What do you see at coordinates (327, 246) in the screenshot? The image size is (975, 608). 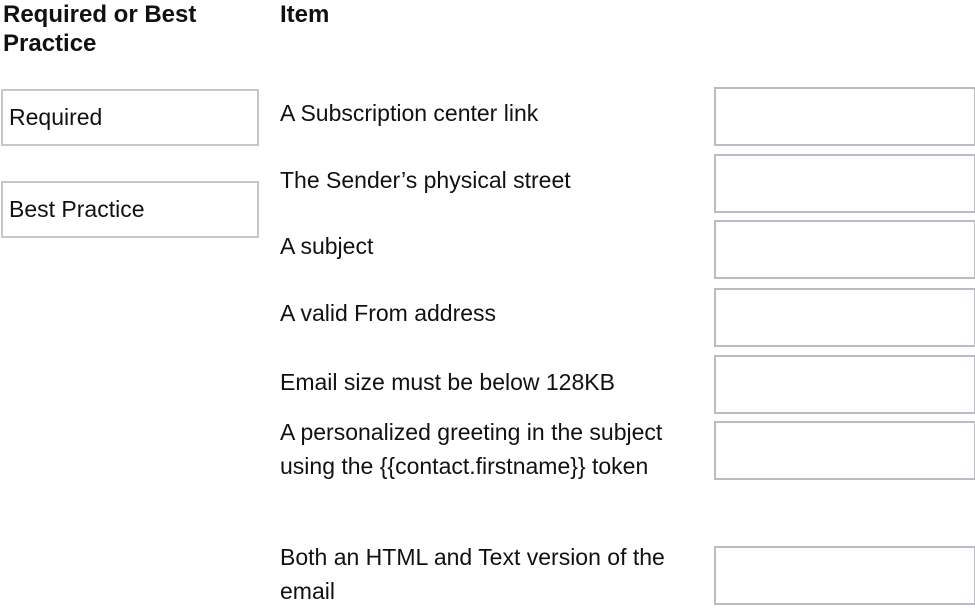 I see `item-label: A subject` at bounding box center [327, 246].